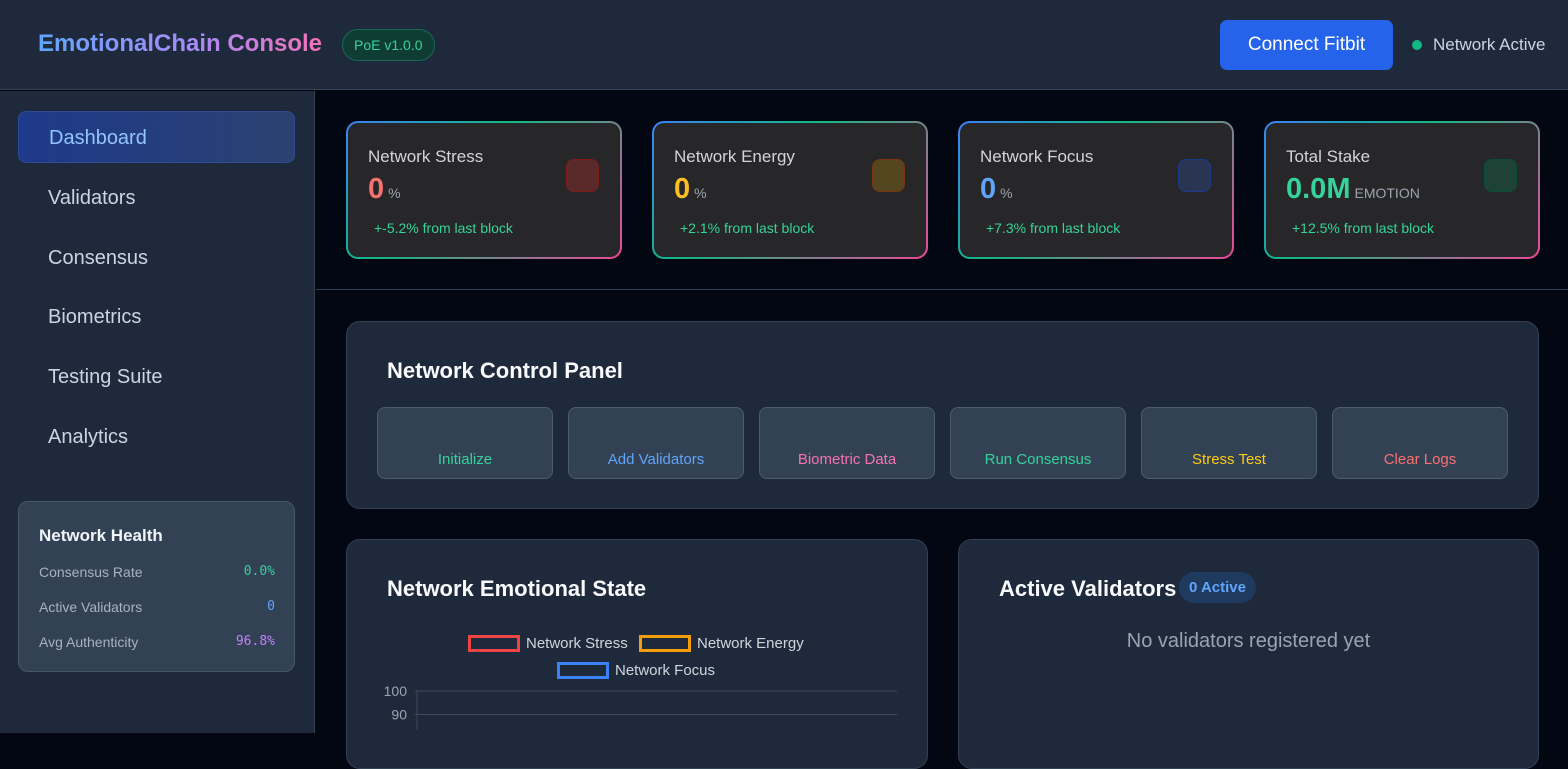  What do you see at coordinates (91, 572) in the screenshot?
I see `health-label: Consensus Rate` at bounding box center [91, 572].